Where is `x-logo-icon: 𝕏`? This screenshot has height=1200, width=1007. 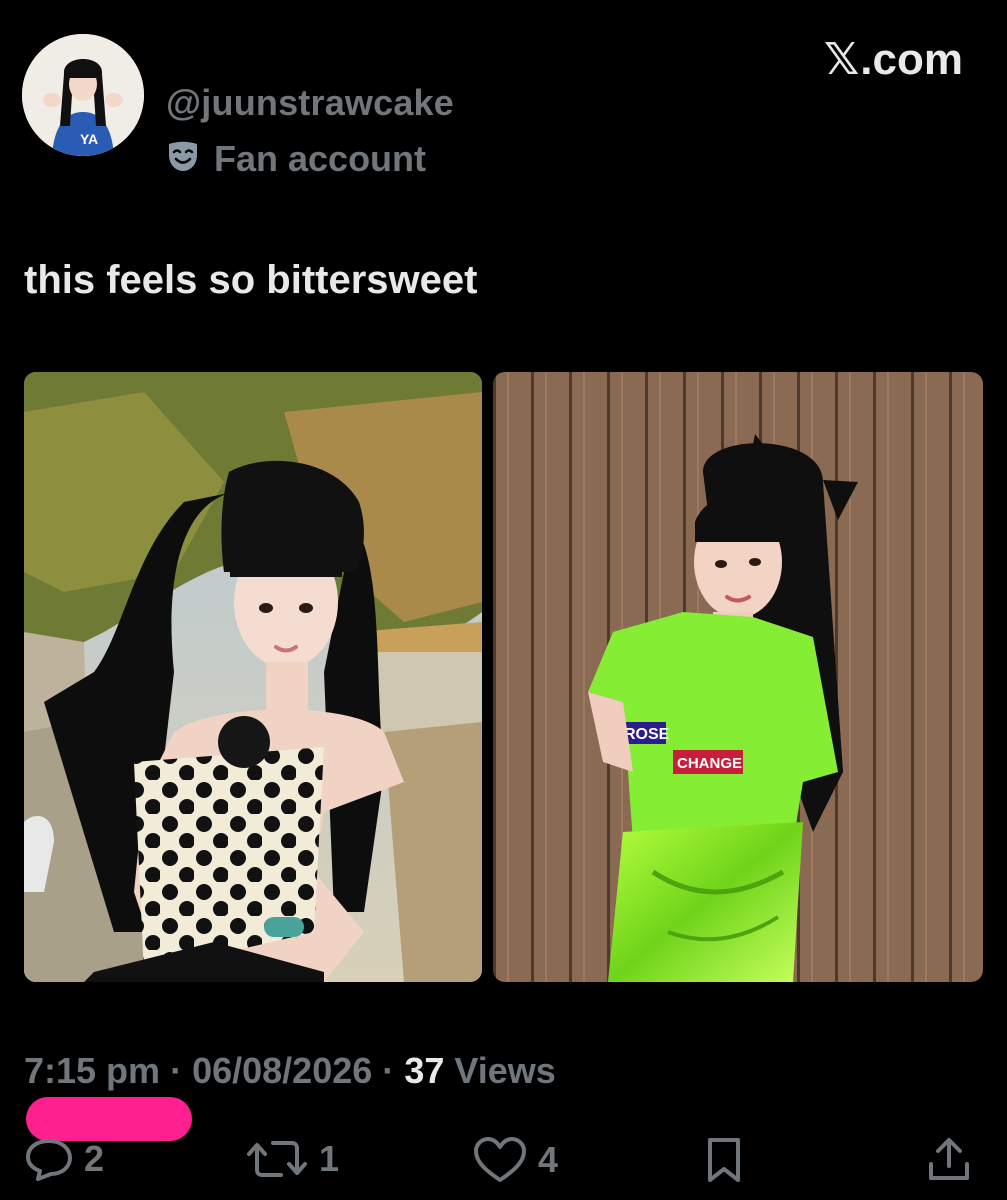
x-logo-icon: 𝕏 is located at coordinates (841, 59).